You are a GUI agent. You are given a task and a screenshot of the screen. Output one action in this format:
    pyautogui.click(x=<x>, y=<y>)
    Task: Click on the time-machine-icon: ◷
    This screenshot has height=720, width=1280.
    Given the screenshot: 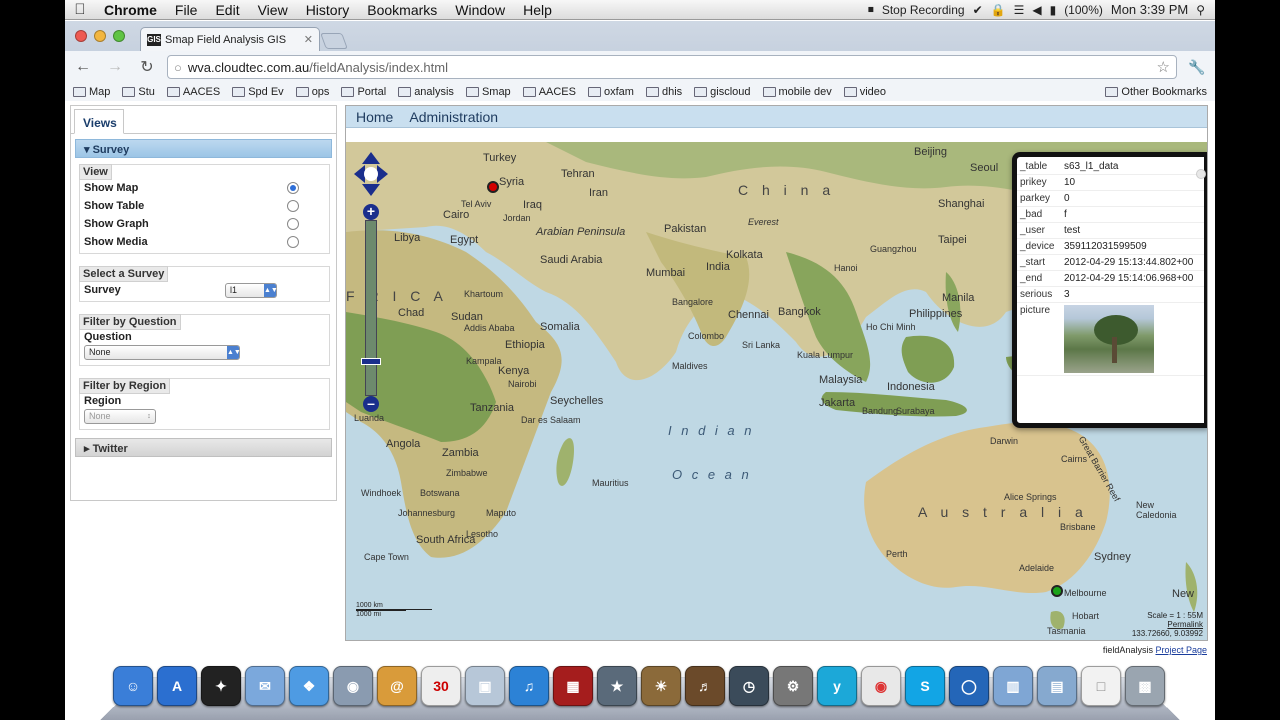 What is the action you would take?
    pyautogui.click(x=749, y=686)
    